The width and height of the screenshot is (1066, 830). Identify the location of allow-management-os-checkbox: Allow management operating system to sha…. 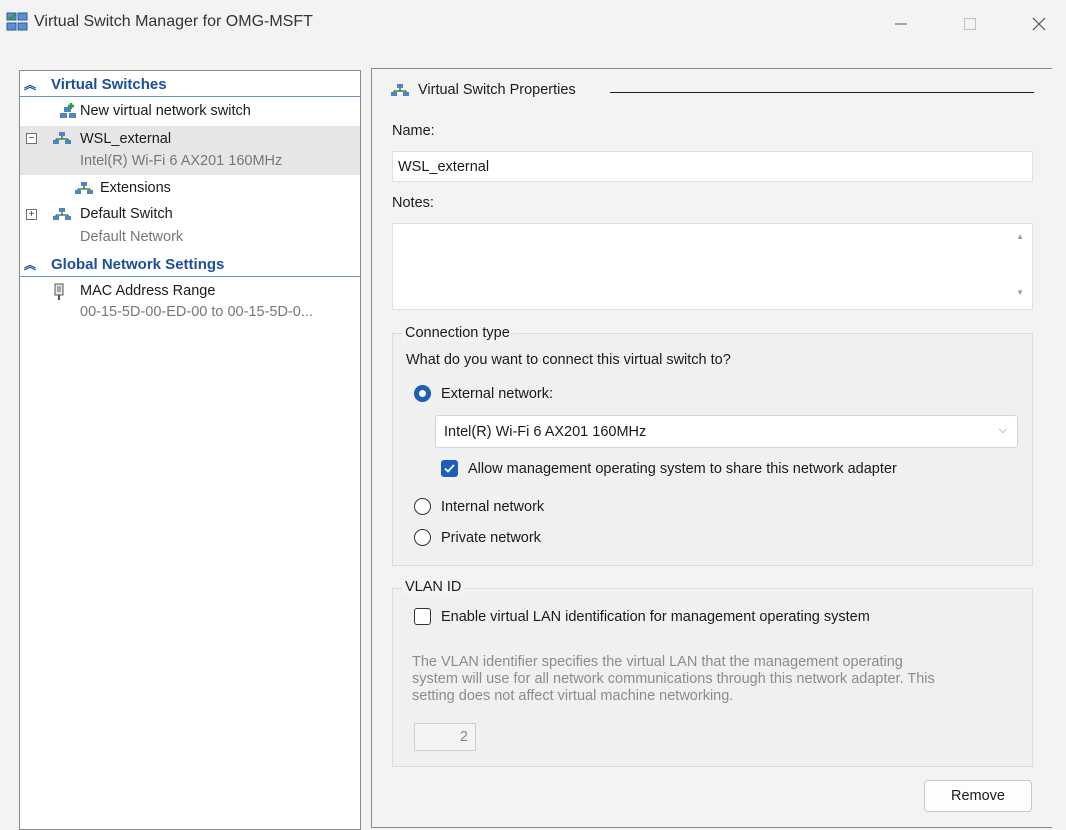
(669, 468).